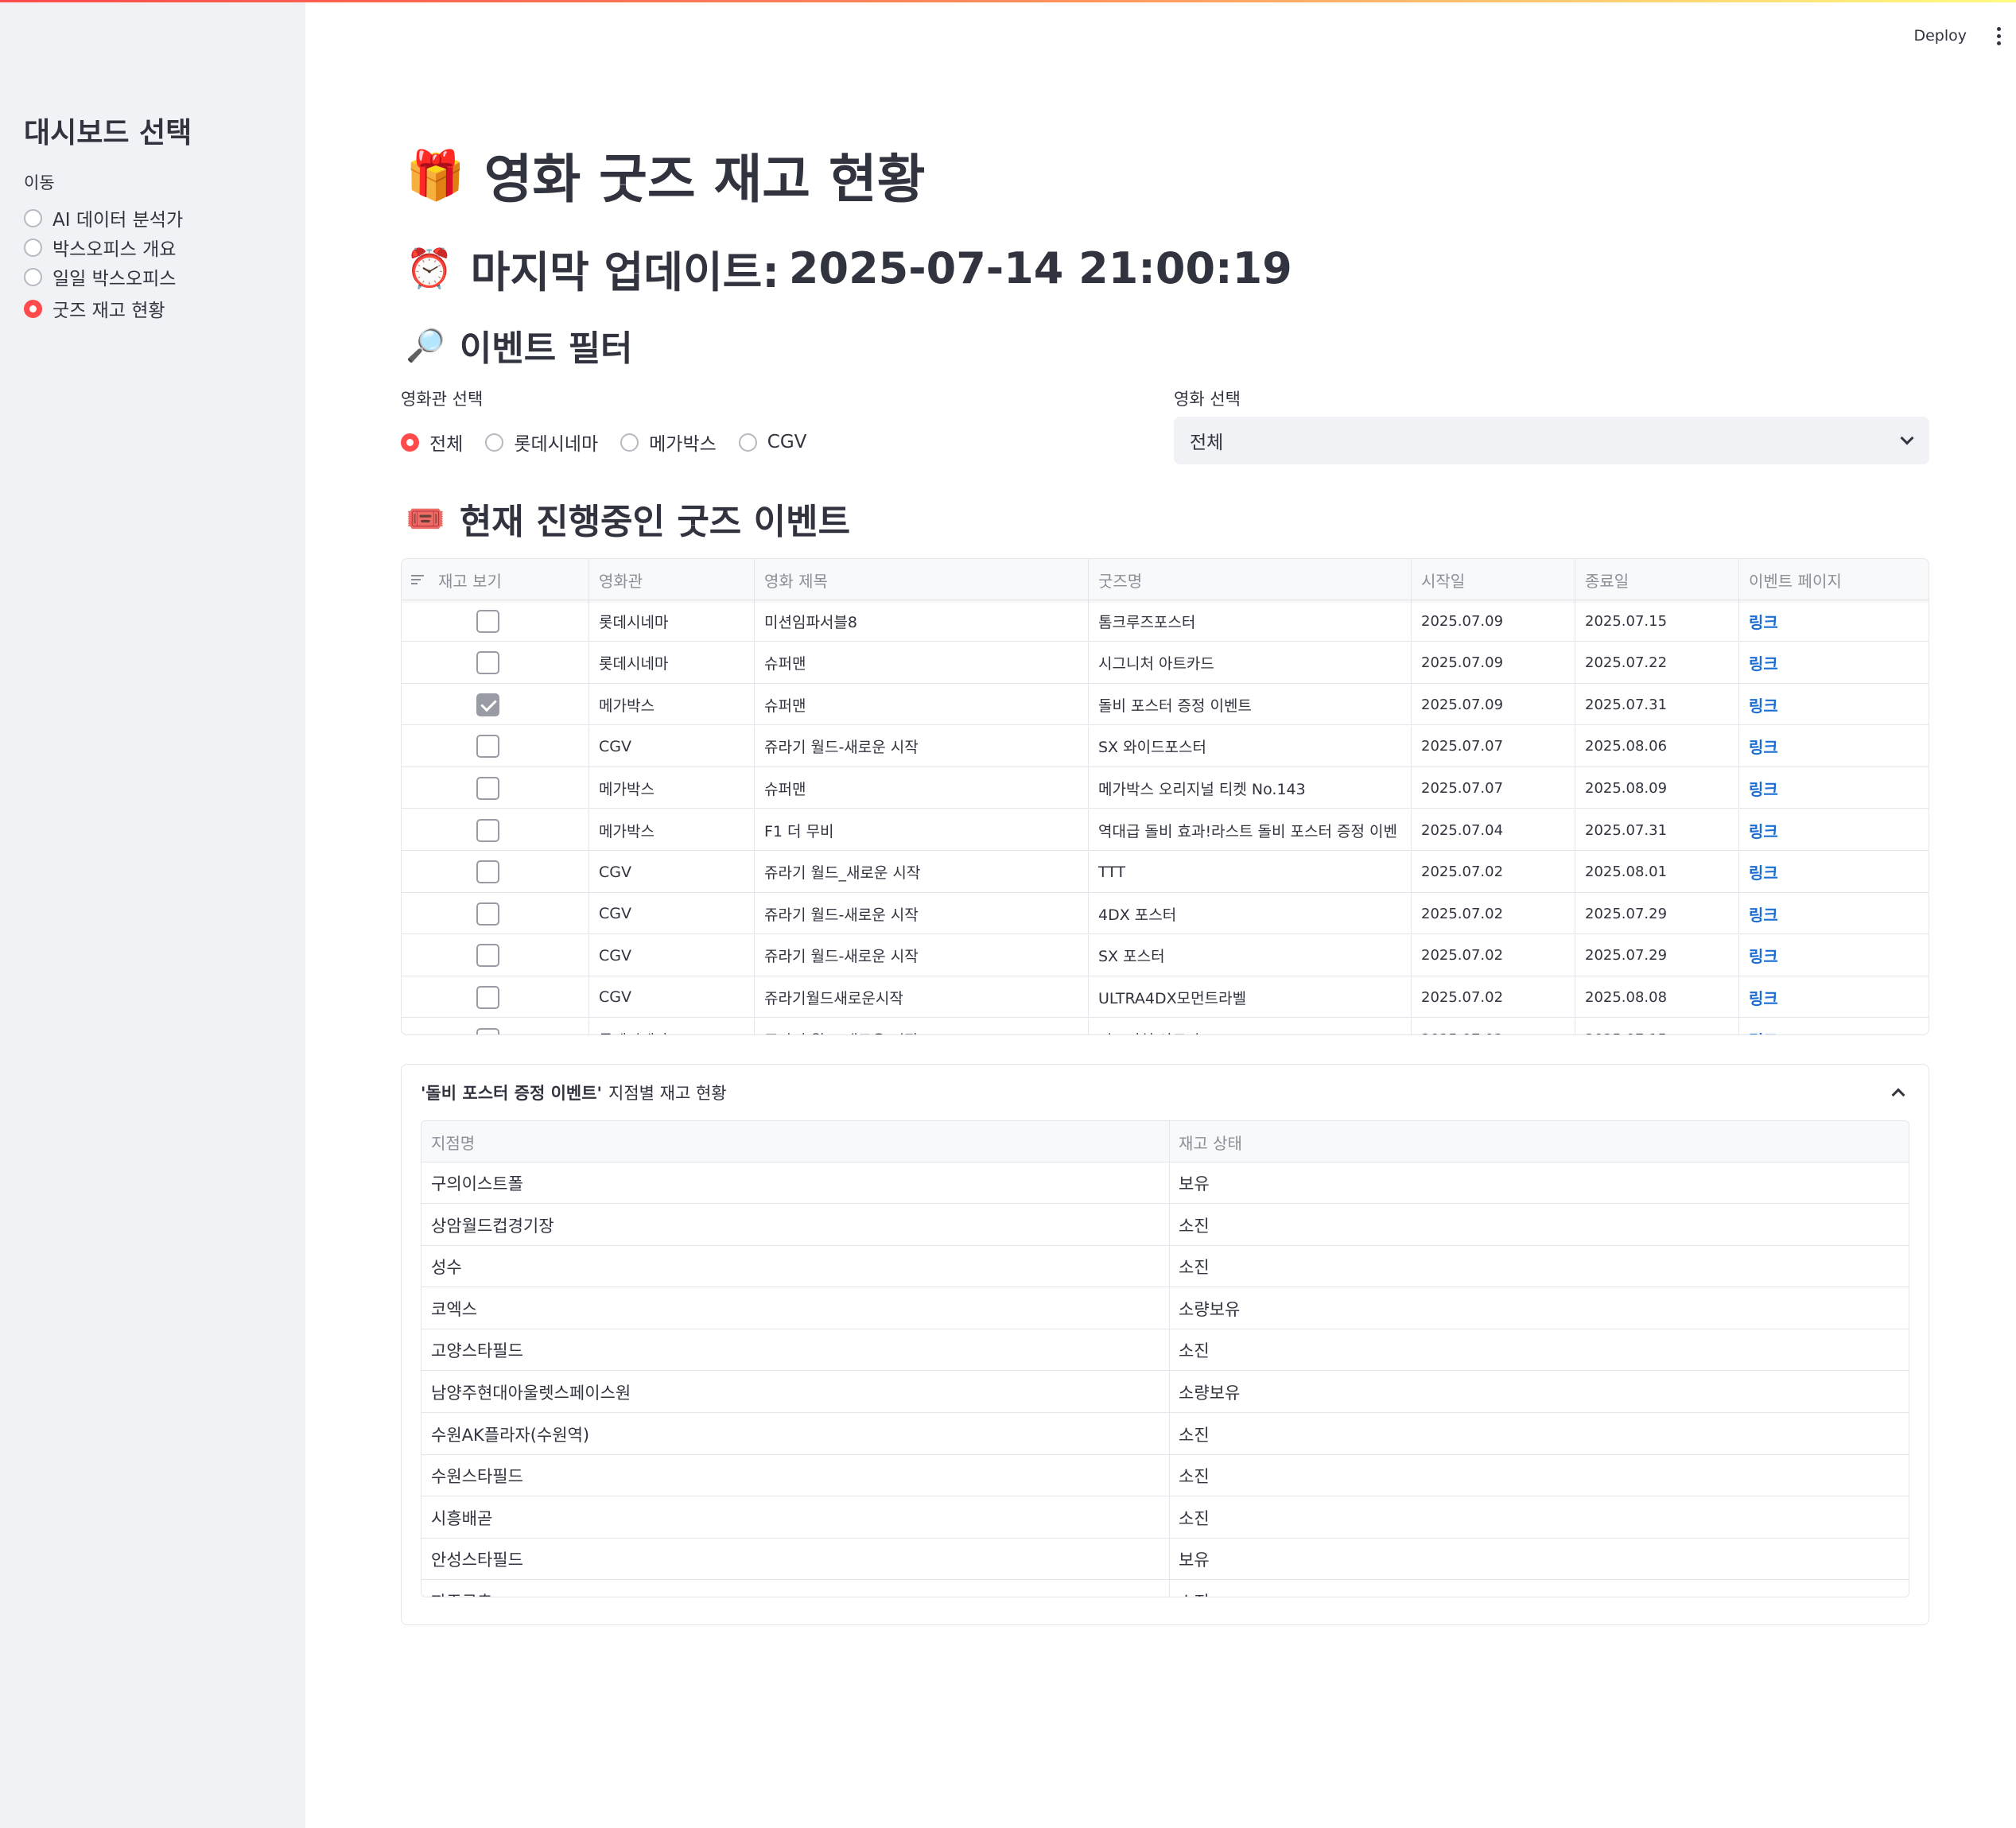  What do you see at coordinates (615, 442) in the screenshot?
I see `theater-radio-group: 전체 롯데시네마 메가박스 CGV` at bounding box center [615, 442].